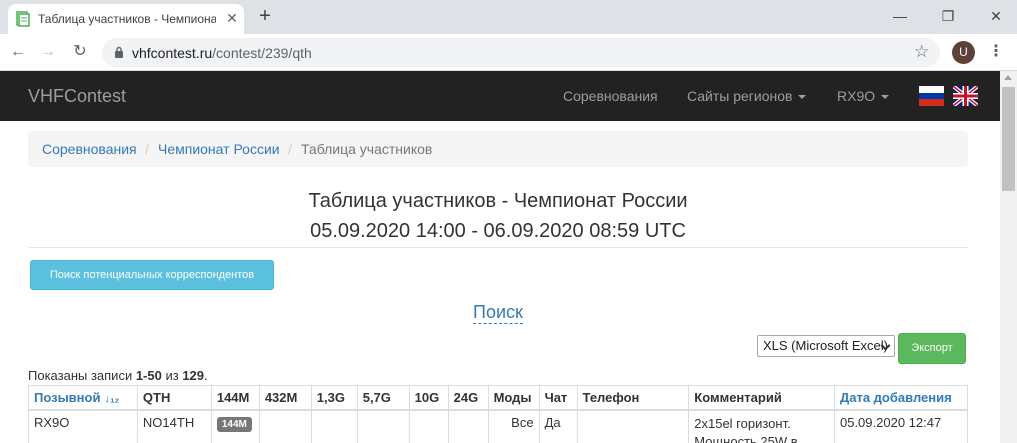  I want to click on records-summary: Показаны записи 1-50 из 129., so click(118, 375).